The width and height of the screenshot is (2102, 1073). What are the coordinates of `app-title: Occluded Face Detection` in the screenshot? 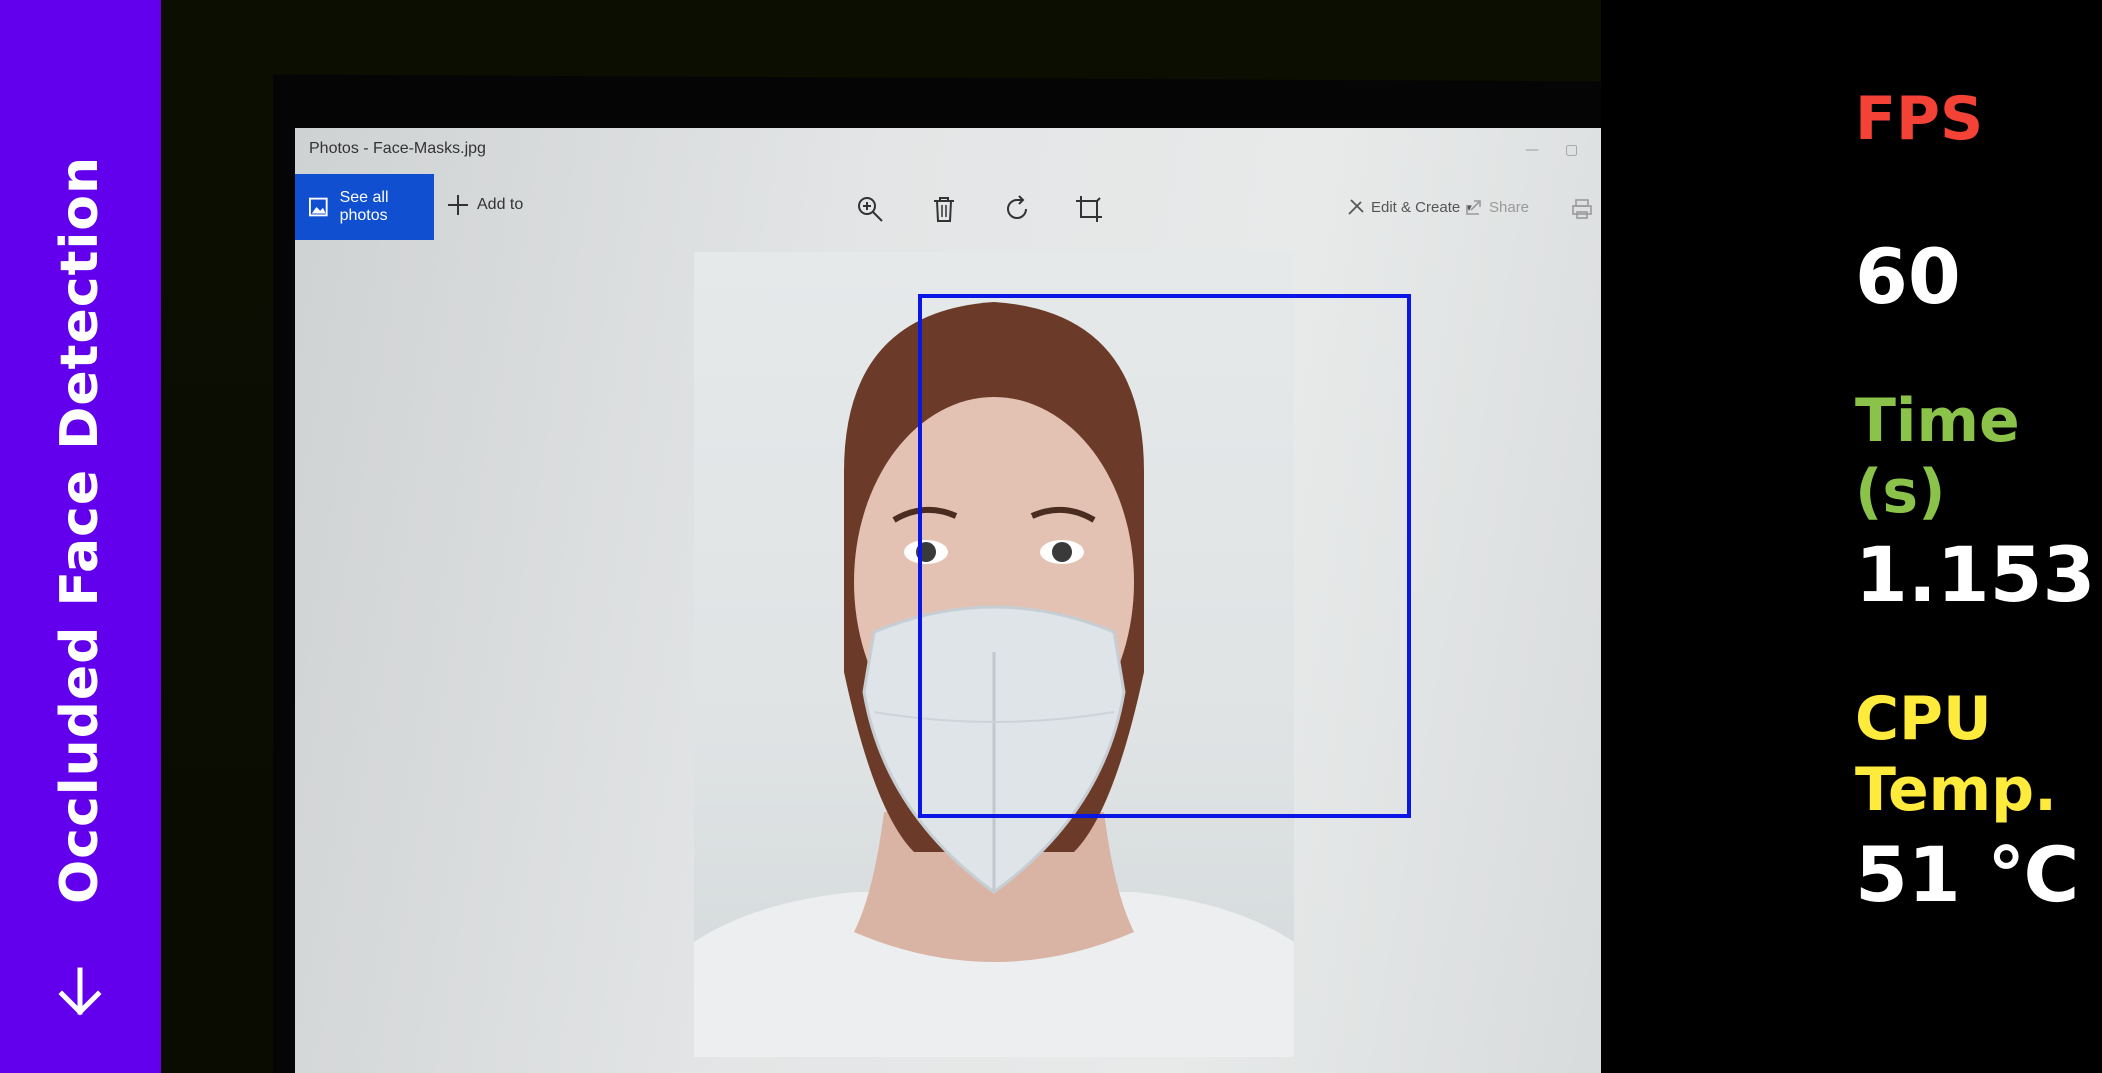 It's located at (80, 530).